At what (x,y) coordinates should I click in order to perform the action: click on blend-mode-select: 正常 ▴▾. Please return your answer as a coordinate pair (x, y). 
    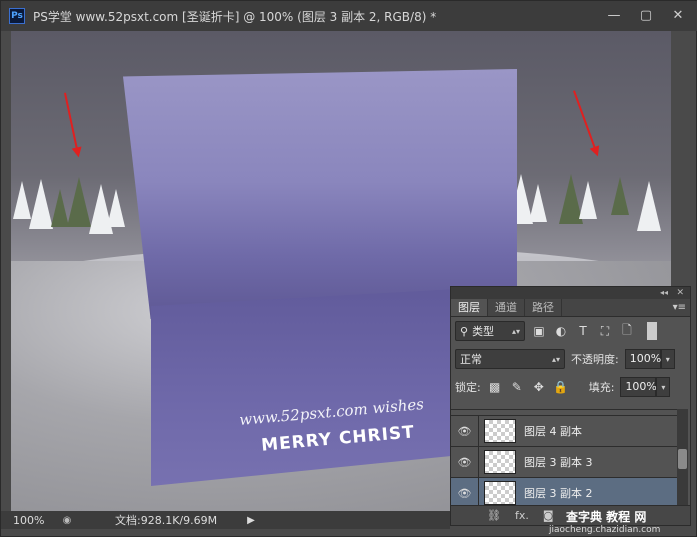
    Looking at the image, I should click on (510, 359).